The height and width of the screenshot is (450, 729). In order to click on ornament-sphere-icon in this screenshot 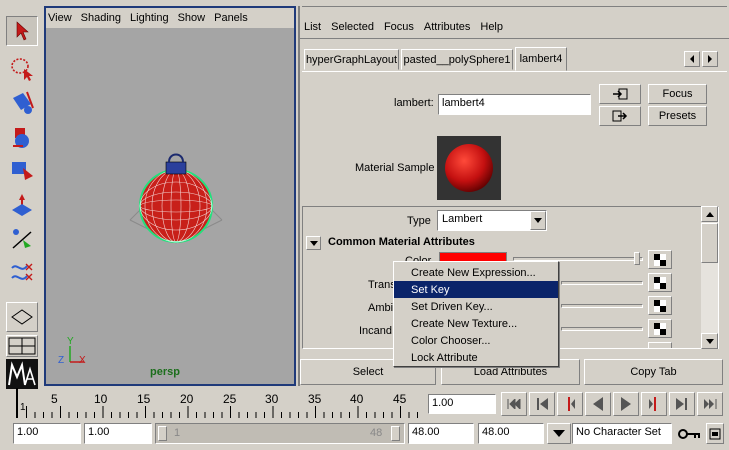, I will do `click(176, 198)`.